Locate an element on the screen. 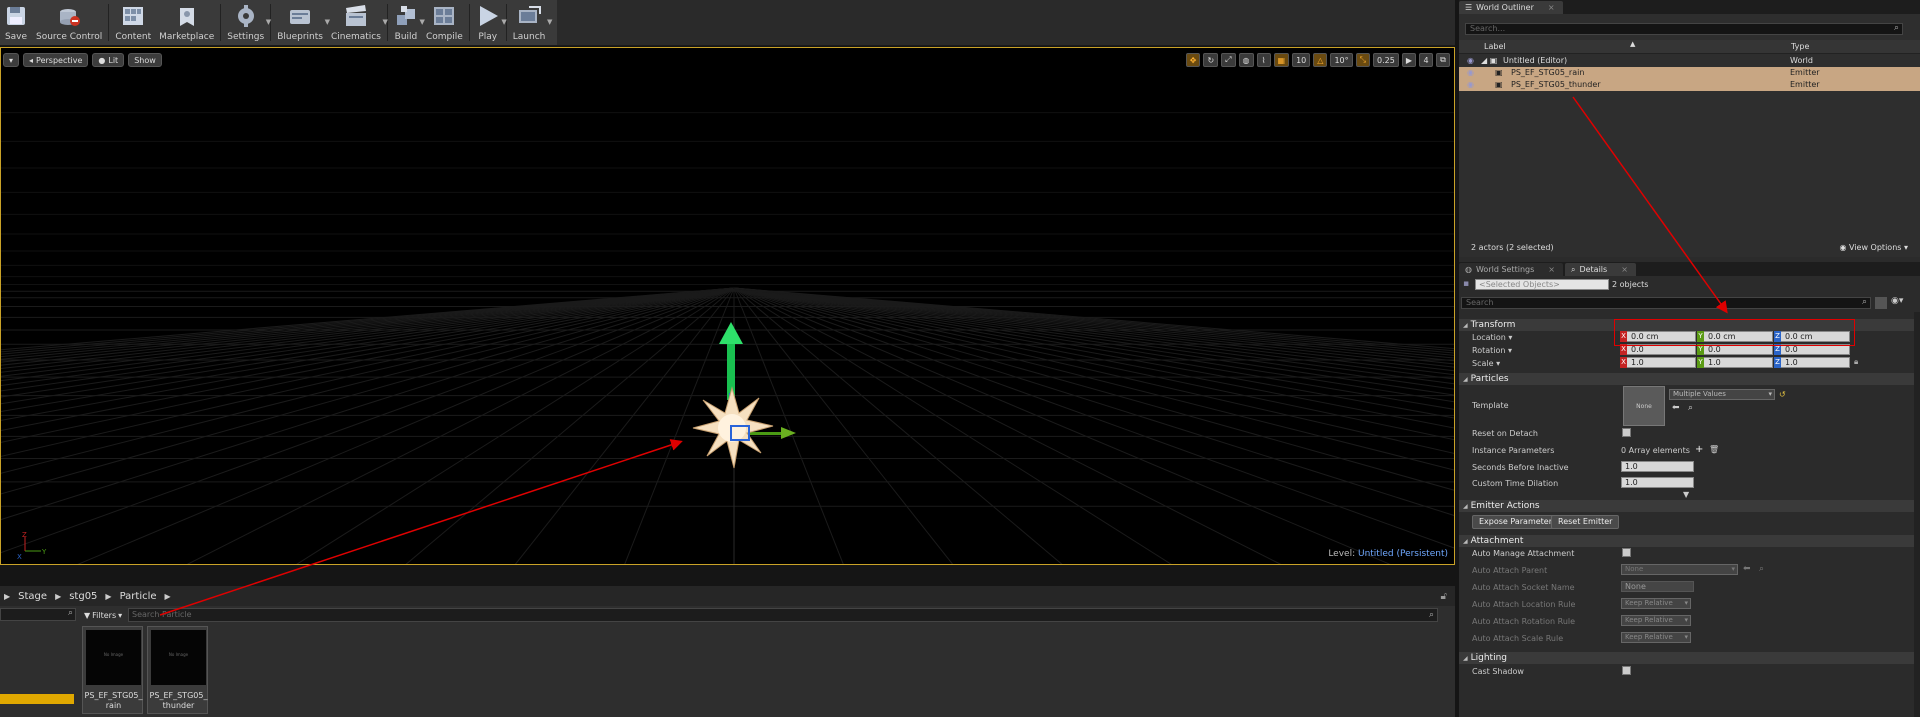  cast-shadow-checkbox is located at coordinates (1626, 670).